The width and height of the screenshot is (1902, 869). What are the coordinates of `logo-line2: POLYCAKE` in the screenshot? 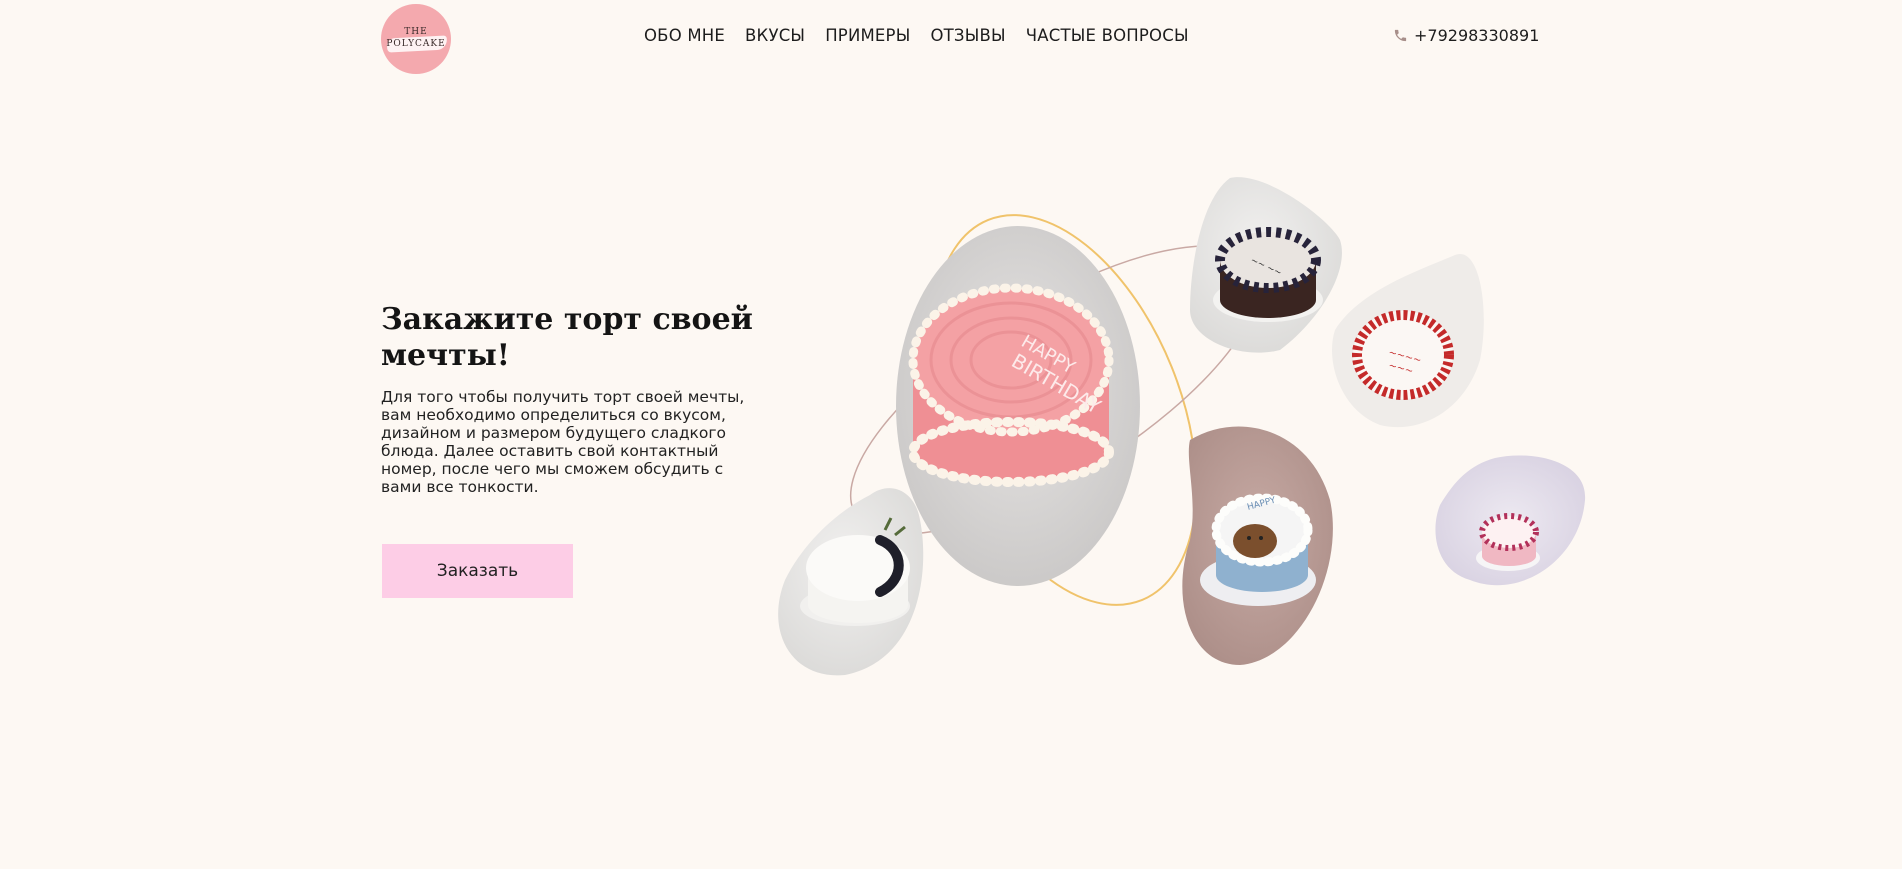 It's located at (416, 44).